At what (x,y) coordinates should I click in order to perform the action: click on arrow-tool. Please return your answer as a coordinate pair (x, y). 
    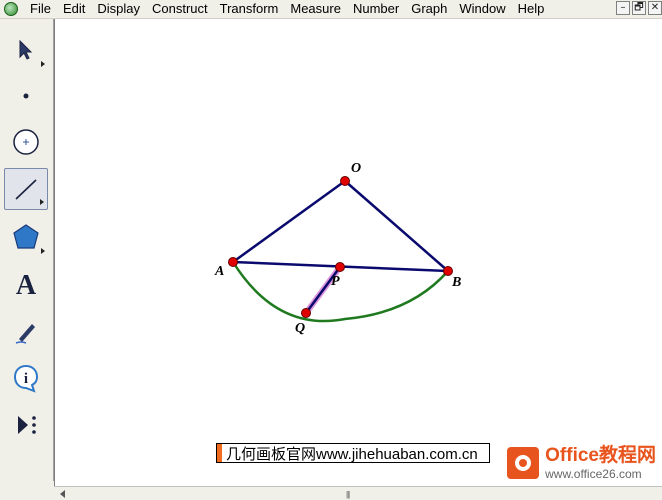
    Looking at the image, I should click on (26, 50).